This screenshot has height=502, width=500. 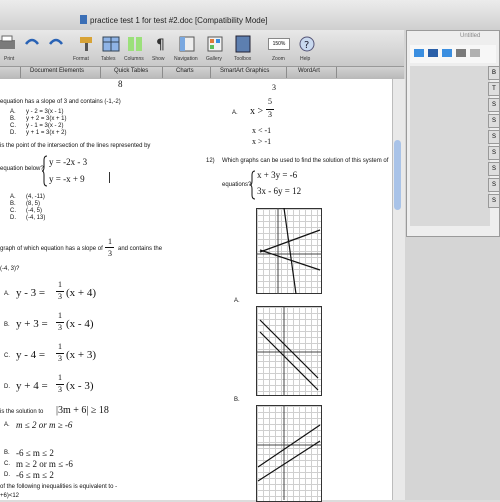 I want to click on equation: 3x - 6y = 12, so click(x=279, y=191).